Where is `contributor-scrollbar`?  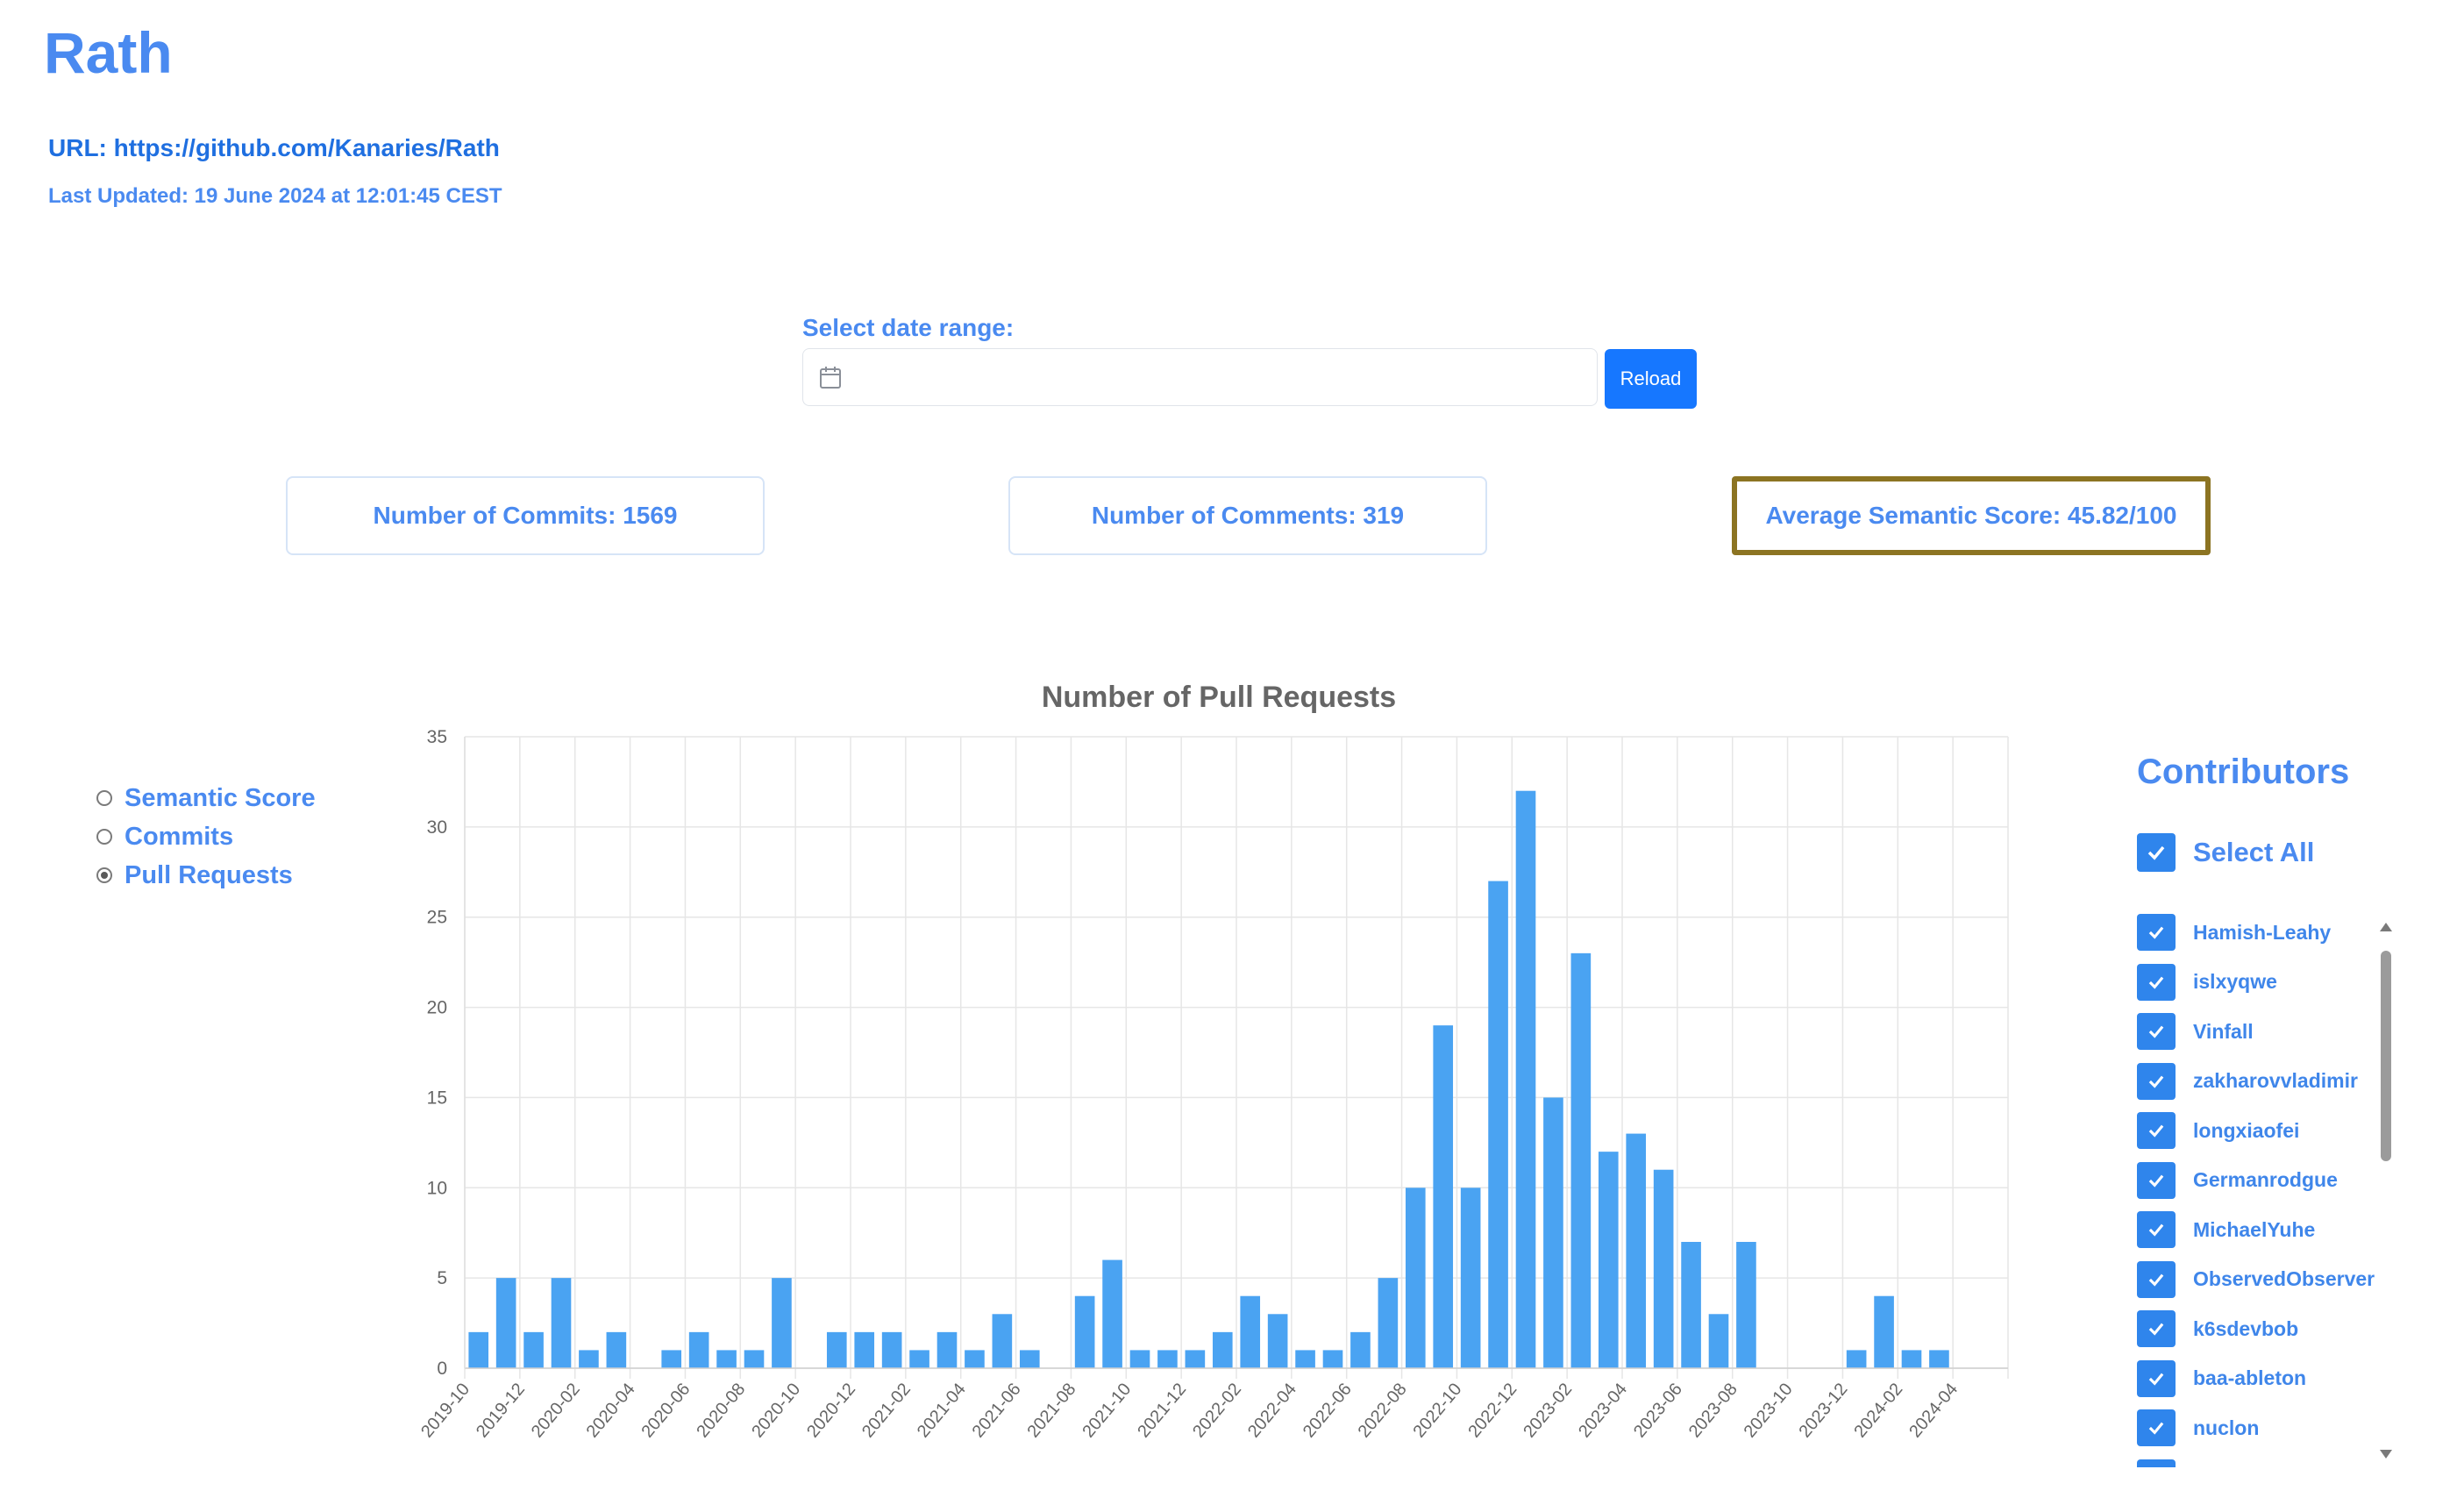
contributor-scrollbar is located at coordinates (2386, 1190).